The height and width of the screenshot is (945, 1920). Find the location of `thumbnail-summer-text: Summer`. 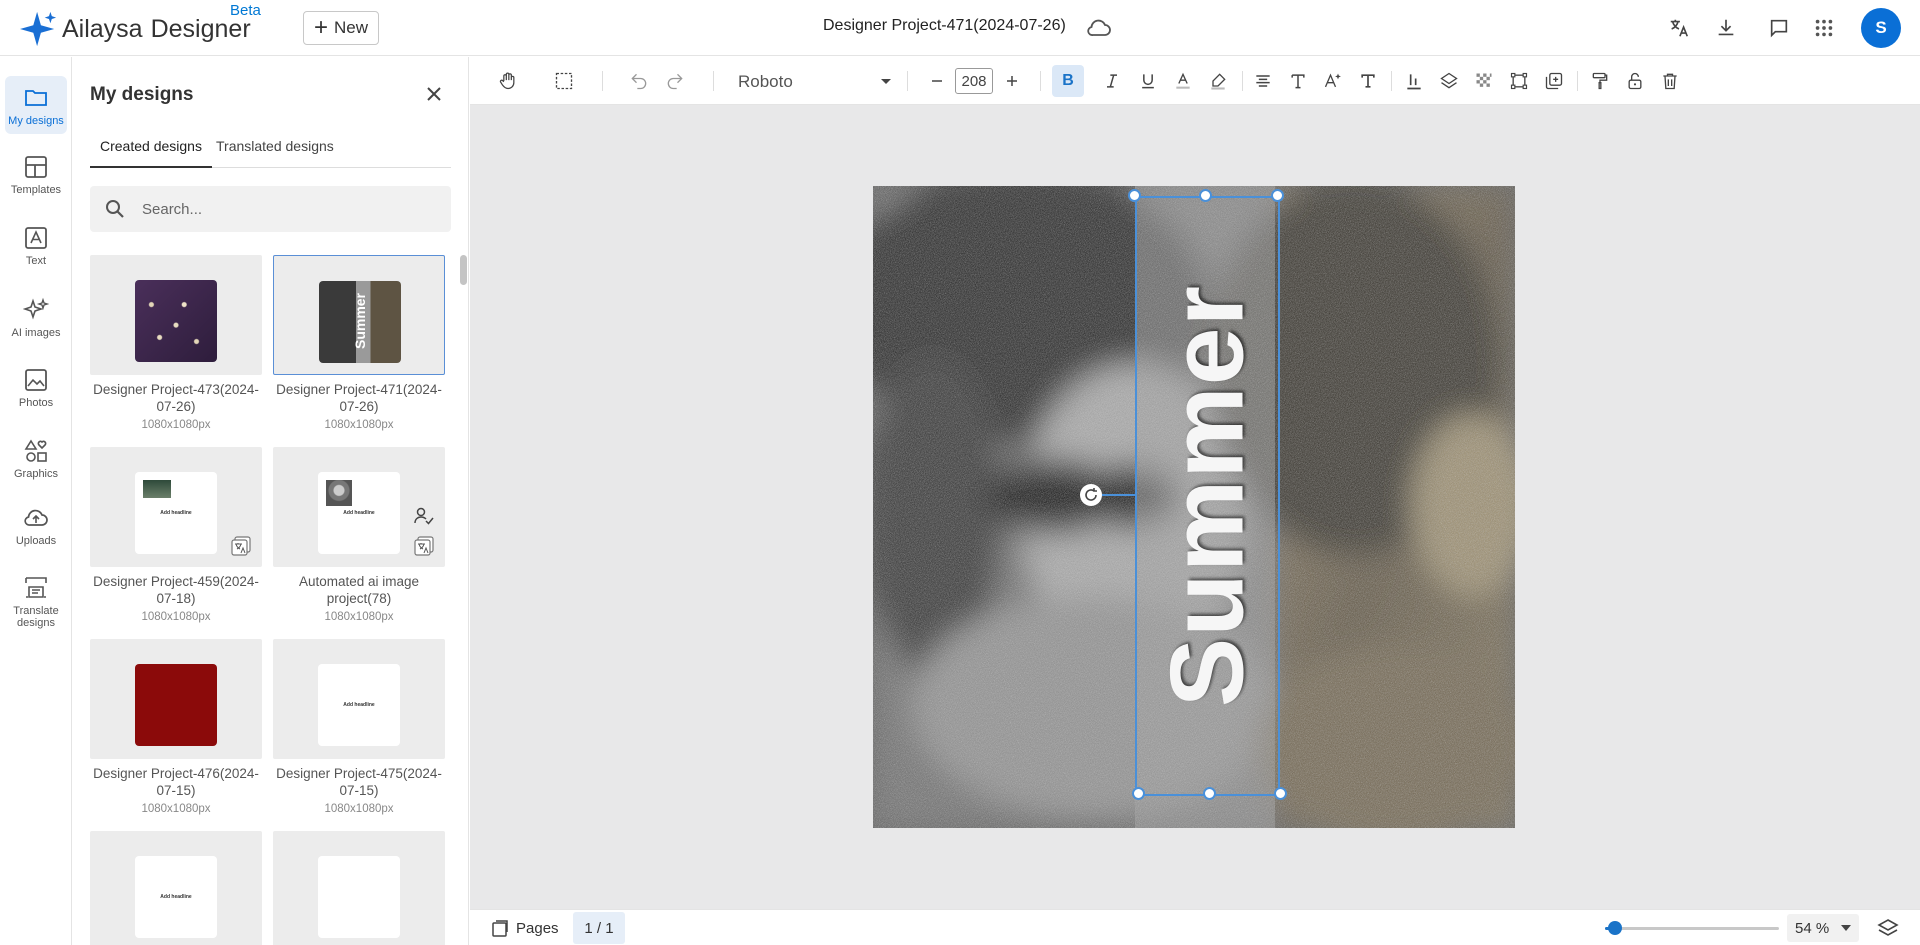

thumbnail-summer-text: Summer is located at coordinates (360, 321).